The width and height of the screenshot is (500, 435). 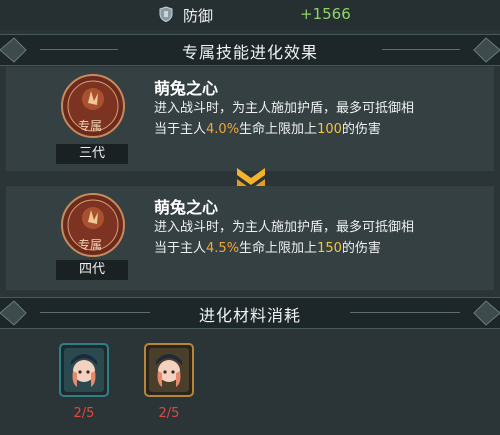 I want to click on effects-section-title: 专属技能进化效果, so click(x=249, y=52).